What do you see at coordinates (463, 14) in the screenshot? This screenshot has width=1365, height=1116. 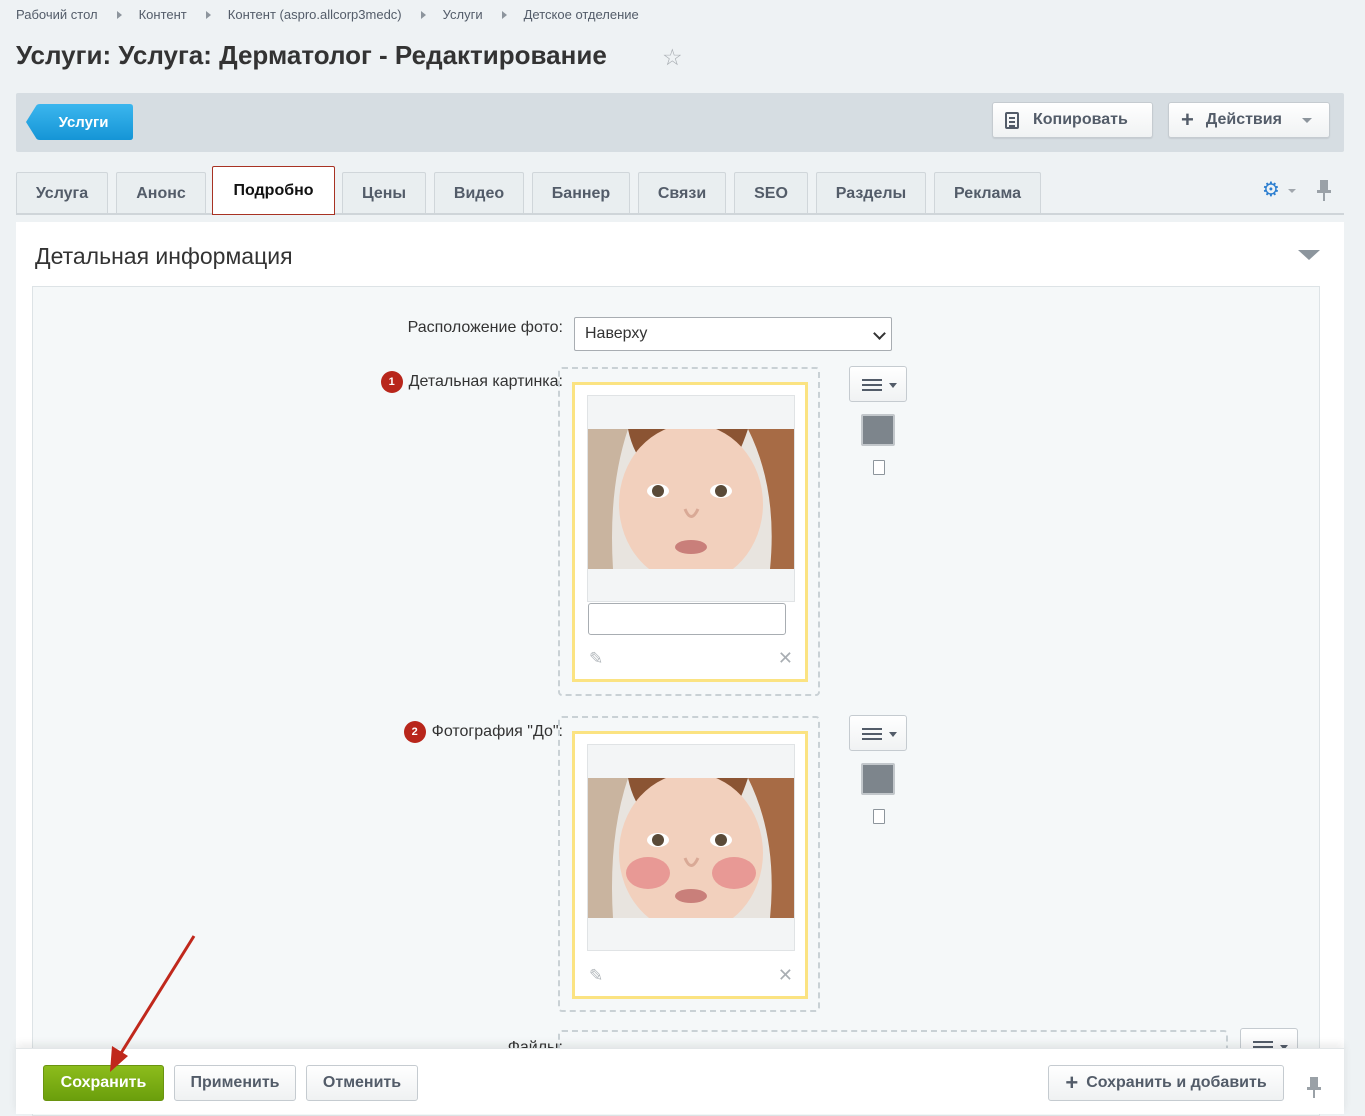 I see `breadcrumb-item-services: Услуги` at bounding box center [463, 14].